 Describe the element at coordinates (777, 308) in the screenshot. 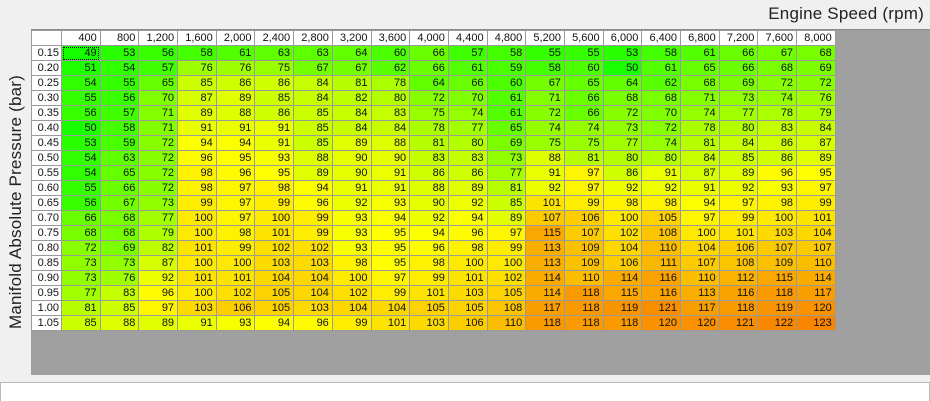

I see `map-cell: 119` at that location.